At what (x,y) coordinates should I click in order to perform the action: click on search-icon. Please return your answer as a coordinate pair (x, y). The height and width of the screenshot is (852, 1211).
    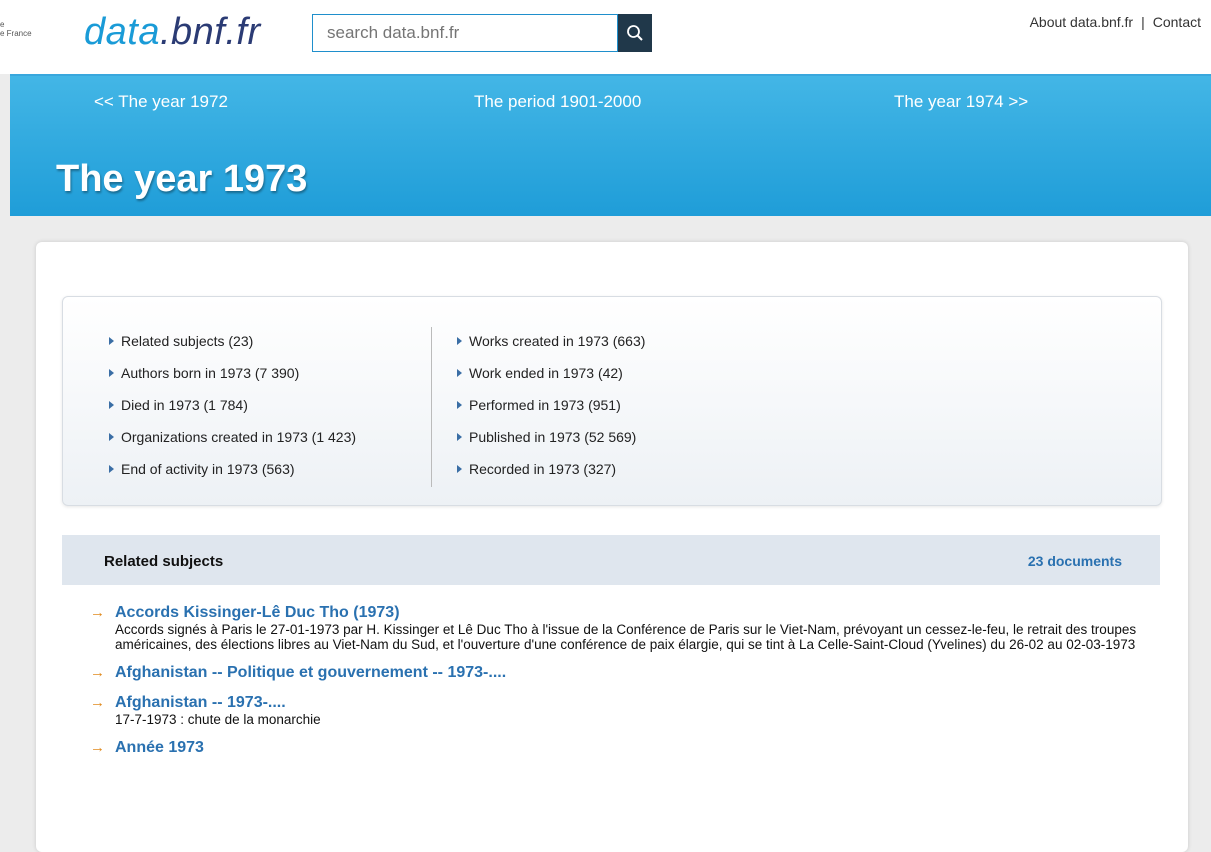
    Looking at the image, I should click on (635, 33).